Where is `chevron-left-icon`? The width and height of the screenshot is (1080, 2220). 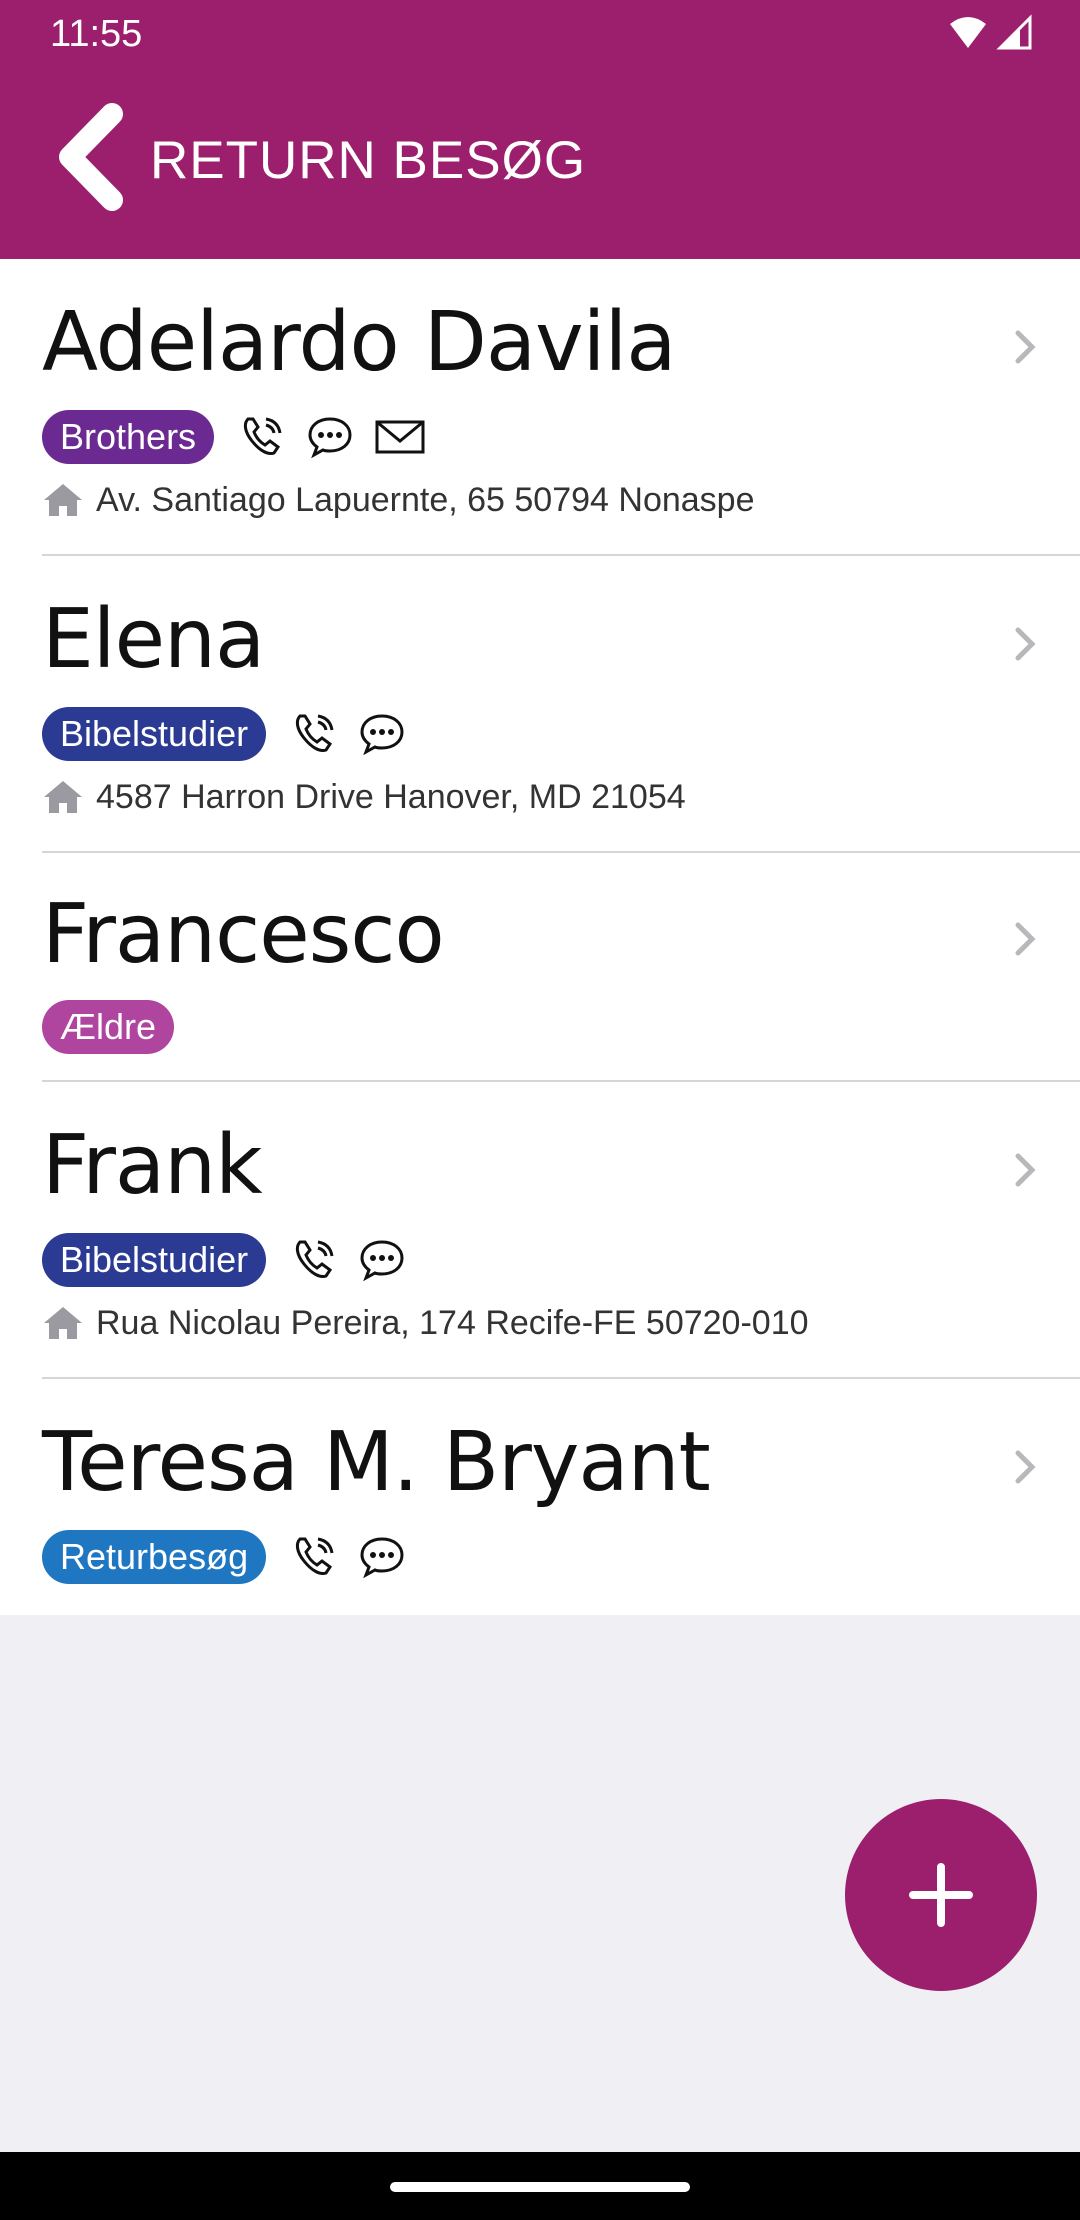
chevron-left-icon is located at coordinates (91, 157).